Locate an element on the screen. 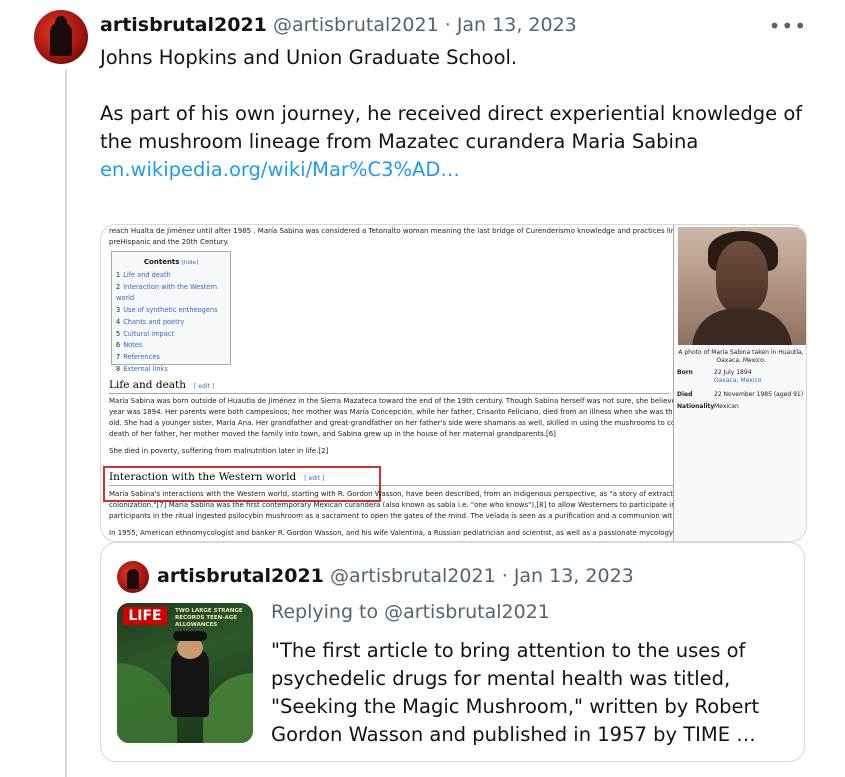 Image resolution: width=845 pixels, height=777 pixels. wiki-intro-line2: preHispanic and the 20th Century. is located at coordinates (169, 242).